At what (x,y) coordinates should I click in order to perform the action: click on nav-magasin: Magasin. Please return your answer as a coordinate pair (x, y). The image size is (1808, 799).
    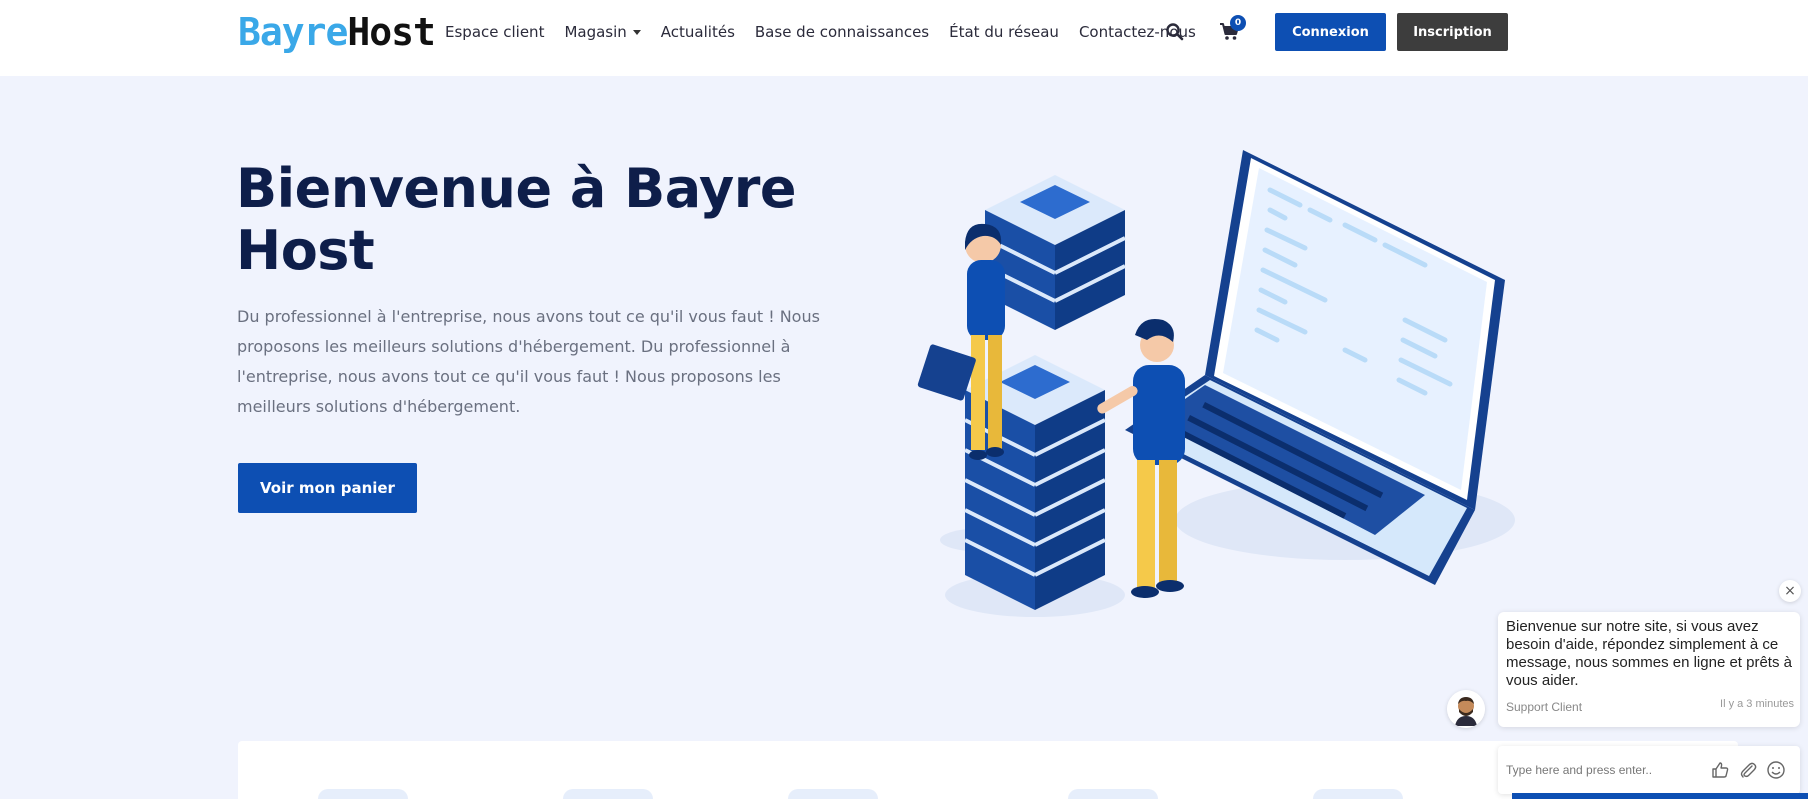
    Looking at the image, I should click on (602, 32).